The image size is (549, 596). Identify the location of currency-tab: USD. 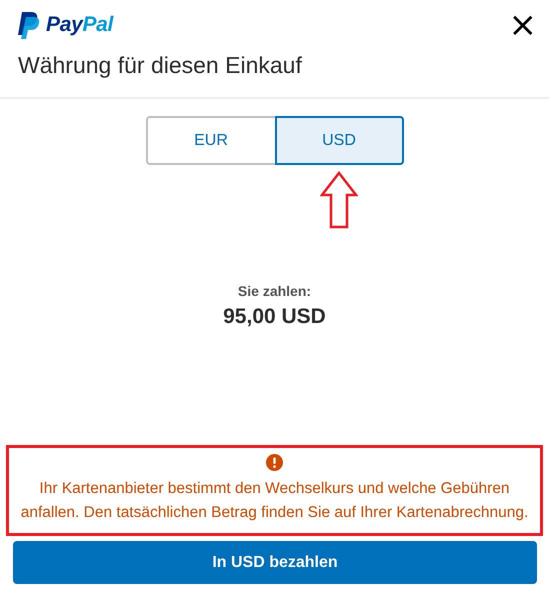
(339, 140).